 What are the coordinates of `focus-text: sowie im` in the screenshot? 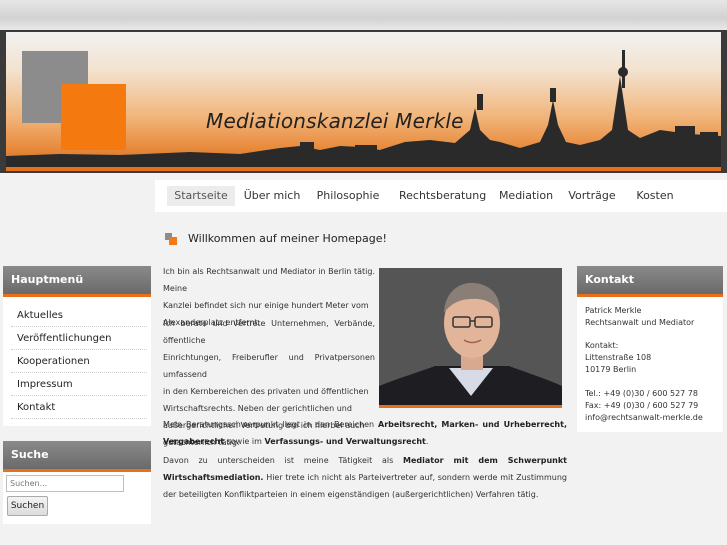 It's located at (244, 441).